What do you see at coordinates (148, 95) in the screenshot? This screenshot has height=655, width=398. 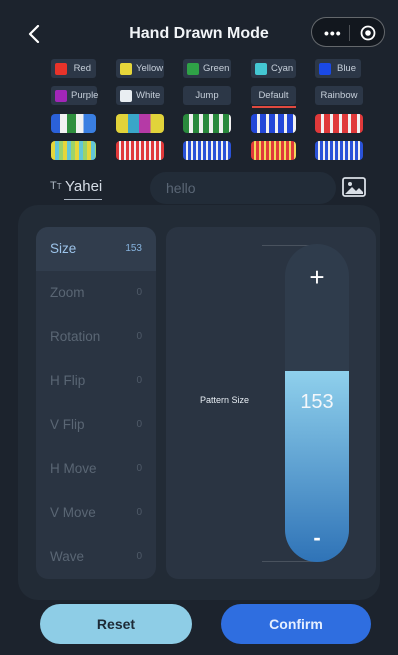 I see `color-label: White` at bounding box center [148, 95].